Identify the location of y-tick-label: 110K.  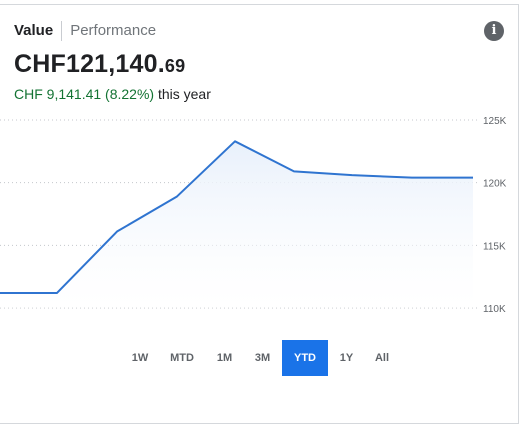
(494, 309).